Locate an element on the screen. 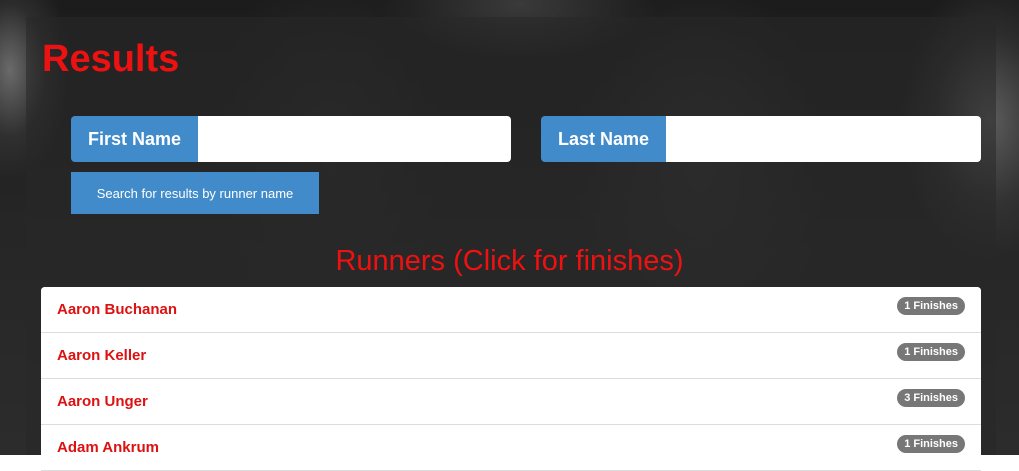 The height and width of the screenshot is (471, 1019). last-name-input is located at coordinates (823, 139).